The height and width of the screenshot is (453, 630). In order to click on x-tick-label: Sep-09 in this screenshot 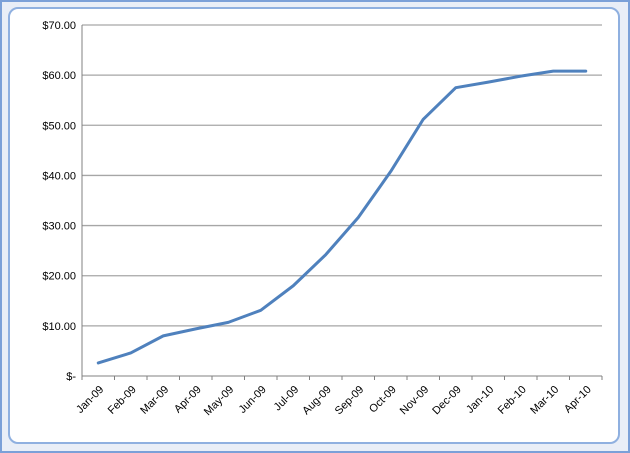, I will do `click(350, 401)`.